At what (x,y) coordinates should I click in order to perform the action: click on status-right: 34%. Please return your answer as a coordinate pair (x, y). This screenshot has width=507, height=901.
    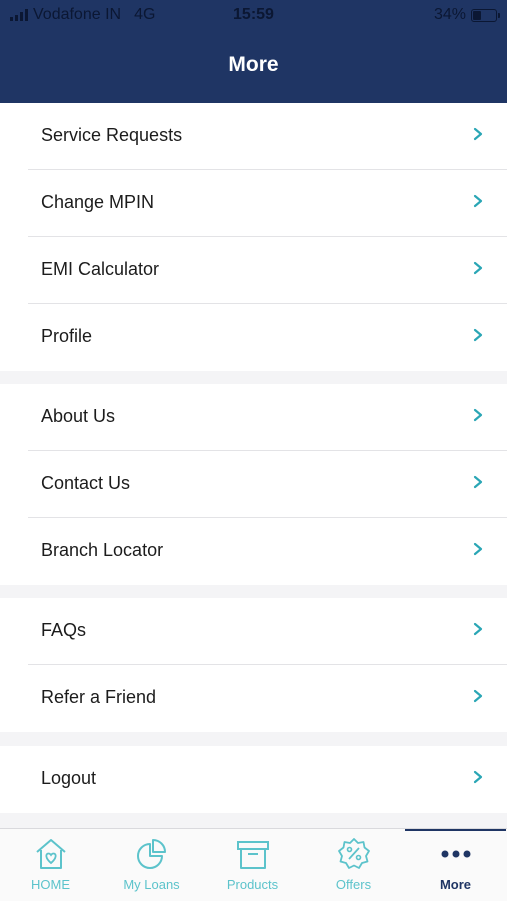
    Looking at the image, I should click on (466, 15).